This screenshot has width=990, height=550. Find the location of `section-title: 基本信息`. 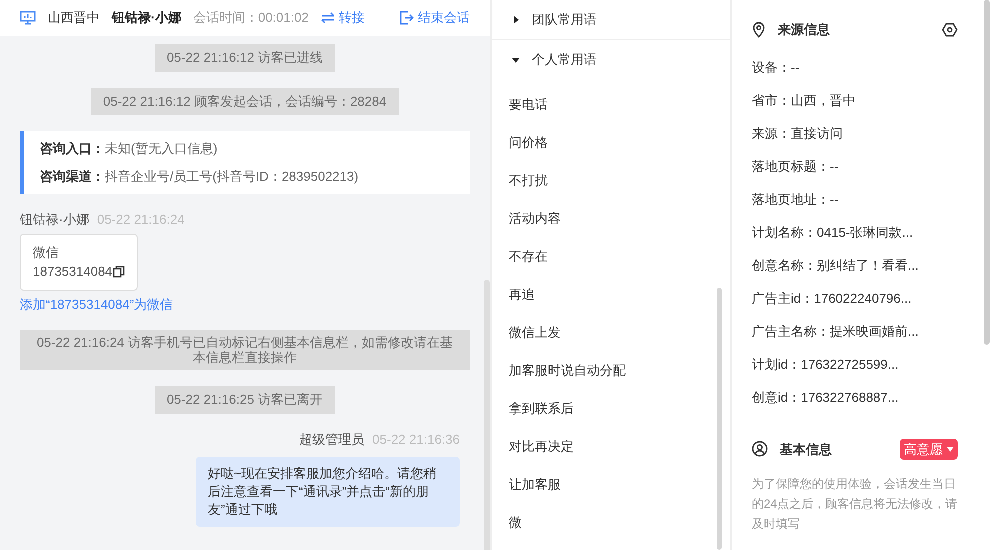

section-title: 基本信息 is located at coordinates (806, 449).